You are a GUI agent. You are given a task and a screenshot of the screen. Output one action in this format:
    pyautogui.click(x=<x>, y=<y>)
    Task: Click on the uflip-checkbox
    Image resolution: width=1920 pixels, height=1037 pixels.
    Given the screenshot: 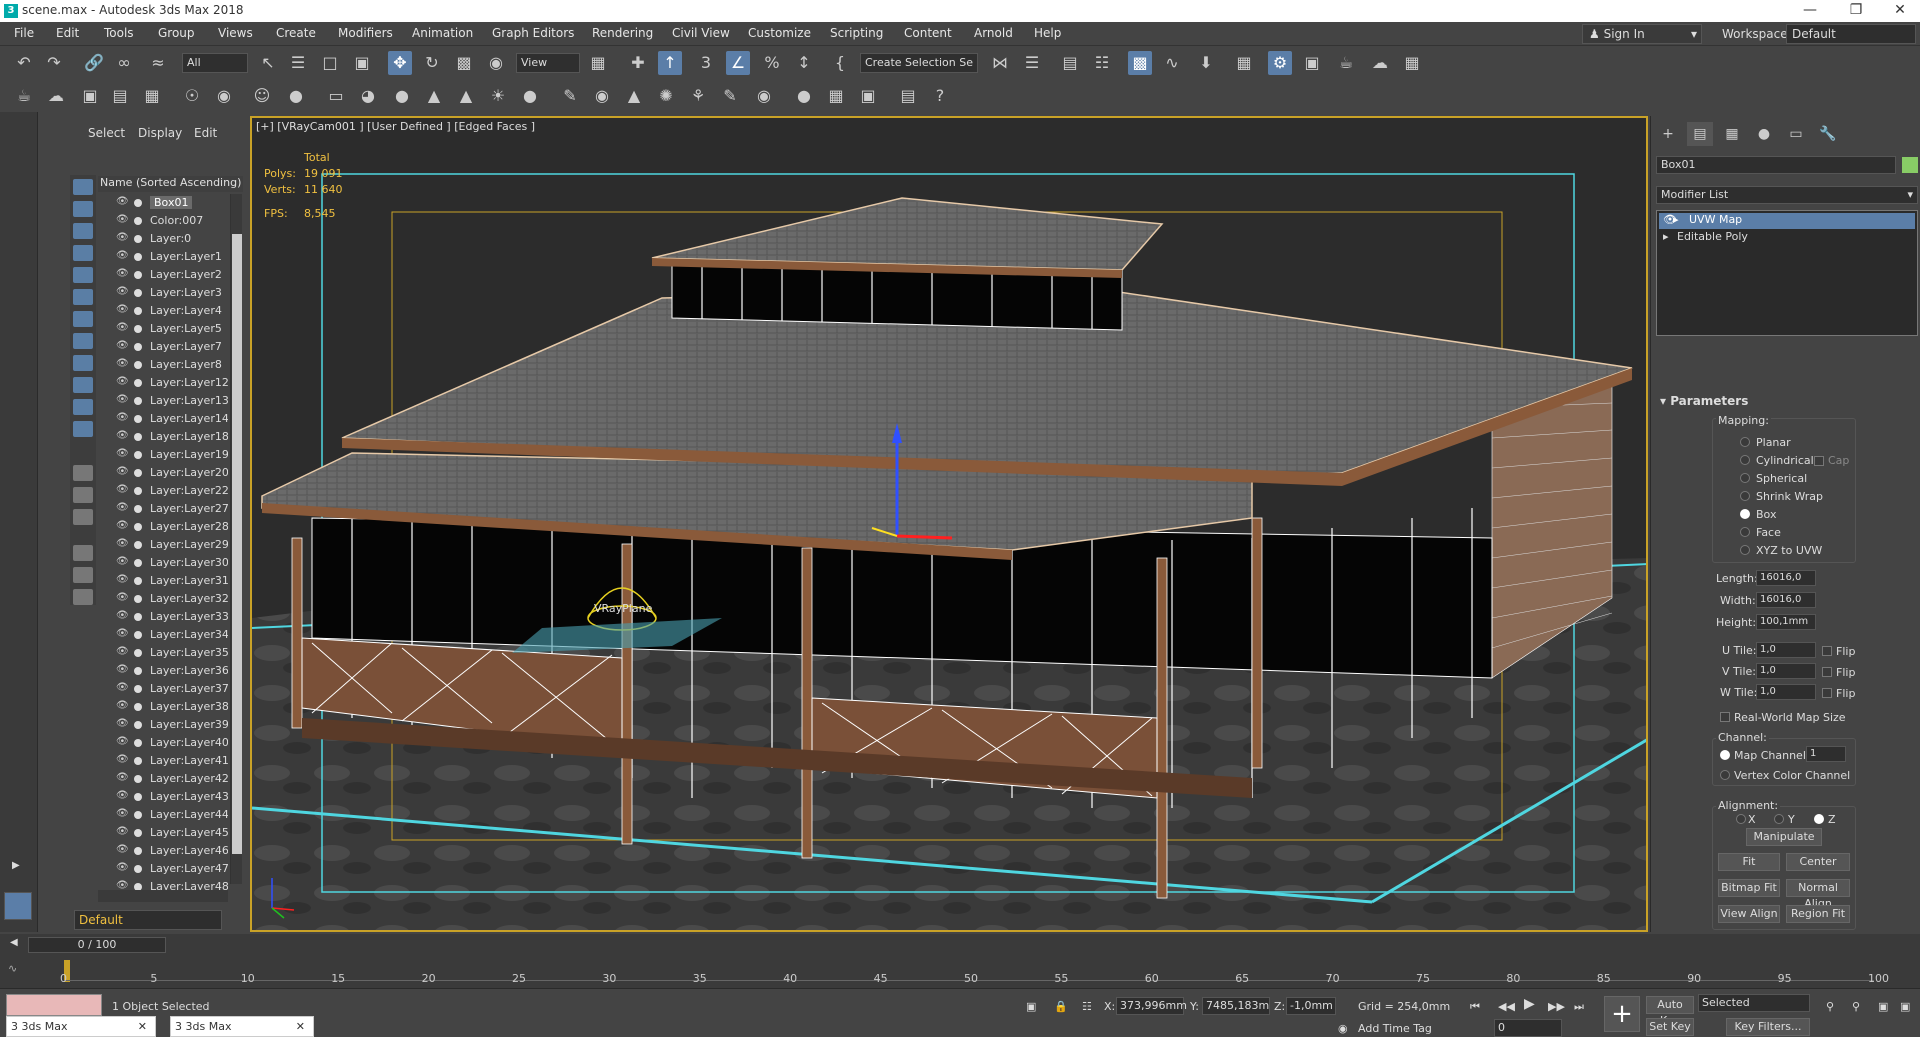 What is the action you would take?
    pyautogui.click(x=1827, y=651)
    